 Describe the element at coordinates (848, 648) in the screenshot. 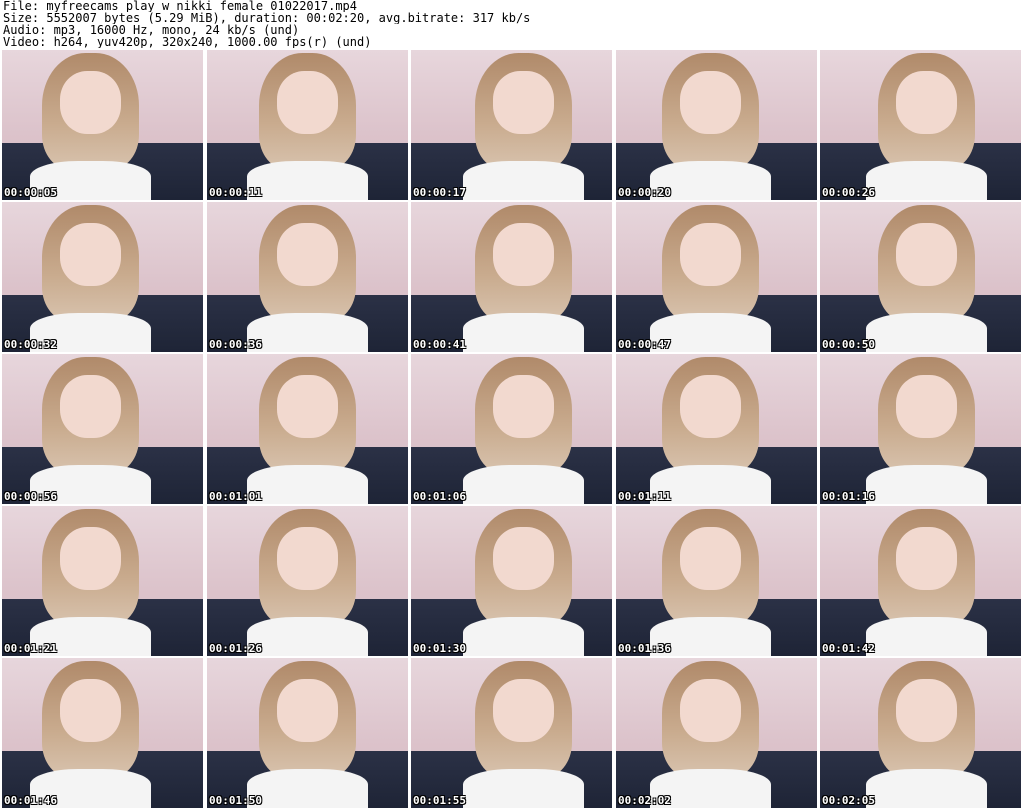

I see `thumbnail-timestamp: 00:01:42` at that location.